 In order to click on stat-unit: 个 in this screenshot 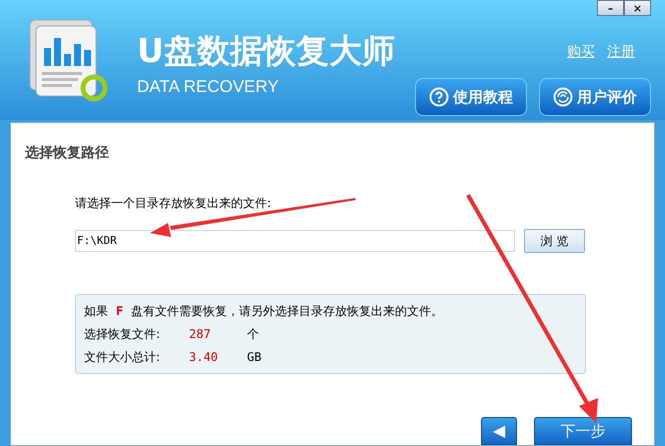, I will do `click(253, 334)`.